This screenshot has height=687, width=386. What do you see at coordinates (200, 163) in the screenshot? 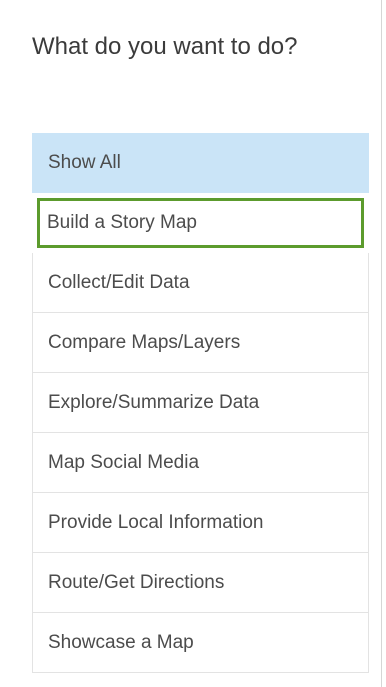
I see `menu-item-show-all: Show All` at bounding box center [200, 163].